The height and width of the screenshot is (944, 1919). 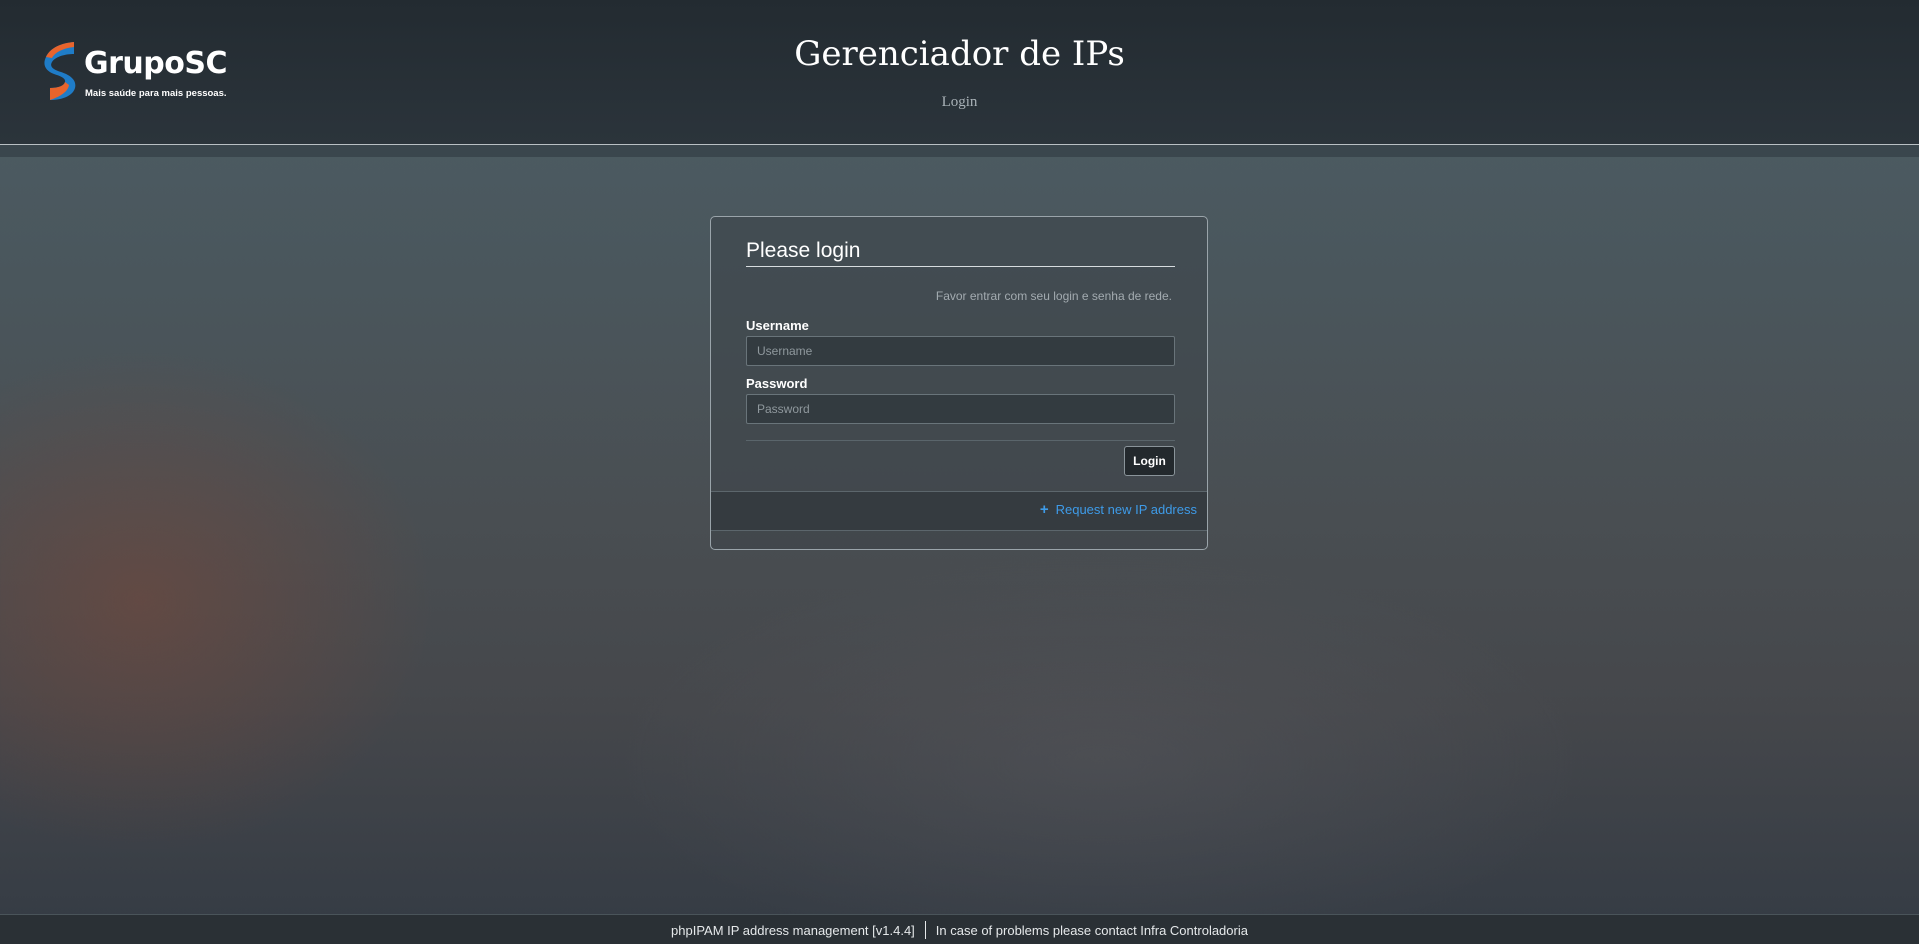 What do you see at coordinates (925, 930) in the screenshot?
I see `footer-separator` at bounding box center [925, 930].